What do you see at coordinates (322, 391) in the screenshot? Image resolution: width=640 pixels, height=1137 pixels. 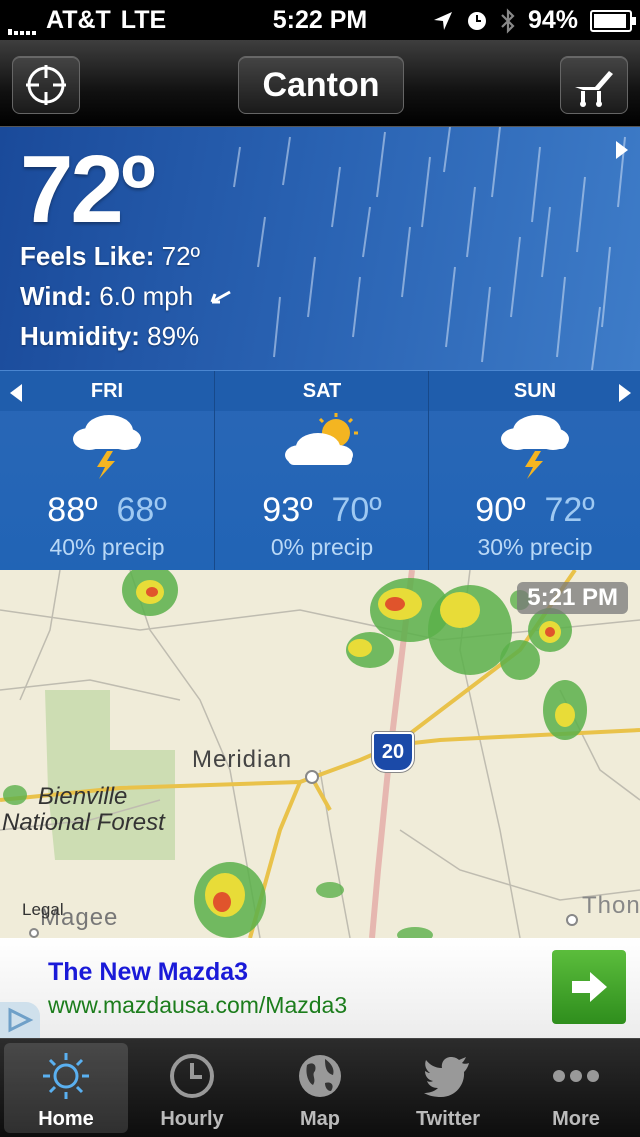 I see `day-name: SAT` at bounding box center [322, 391].